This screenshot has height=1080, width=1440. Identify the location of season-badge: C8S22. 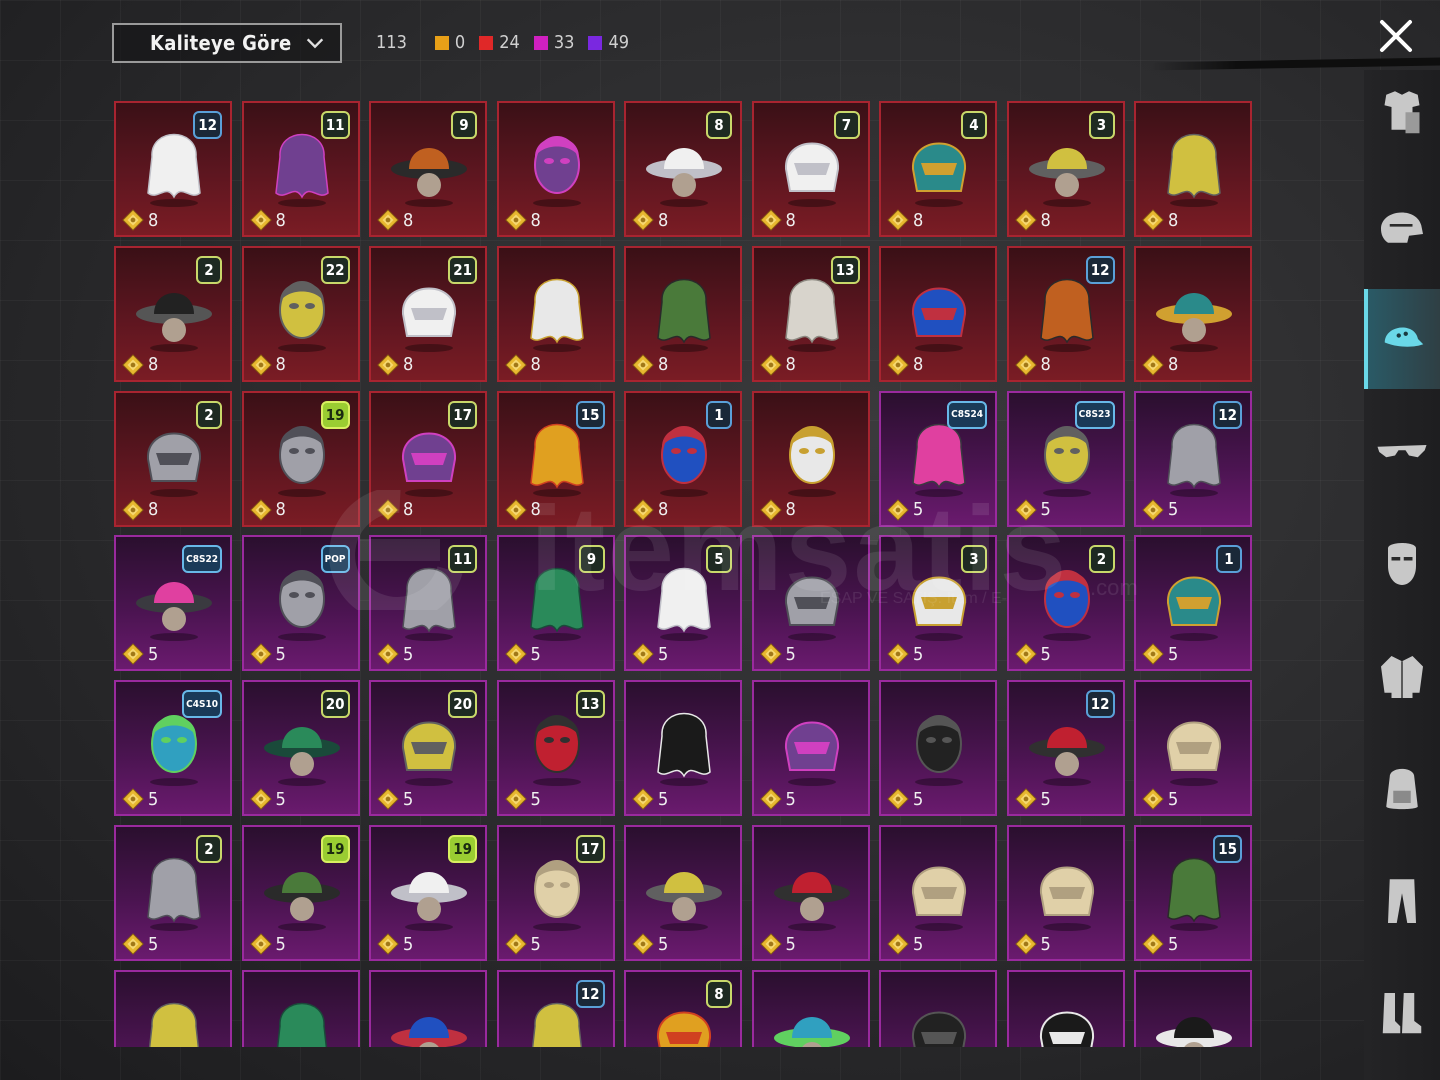
(202, 559).